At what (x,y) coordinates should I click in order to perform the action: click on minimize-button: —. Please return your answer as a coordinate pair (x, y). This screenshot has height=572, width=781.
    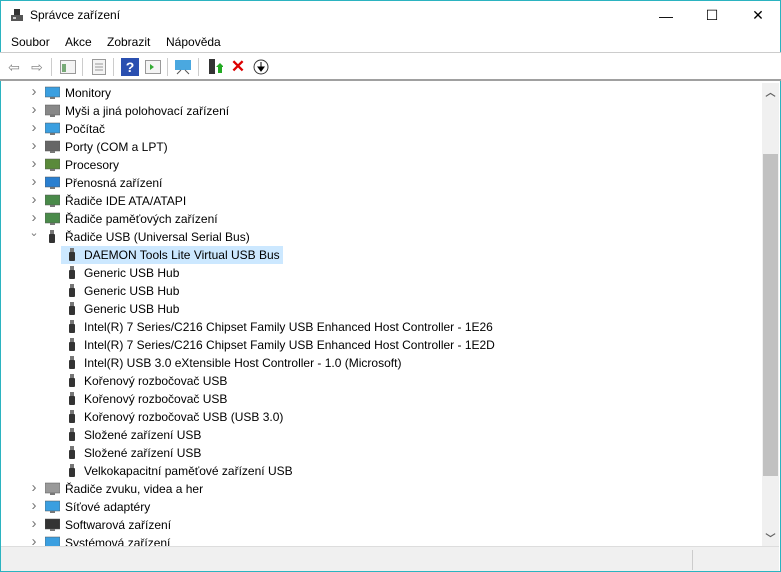
    Looking at the image, I should click on (666, 15).